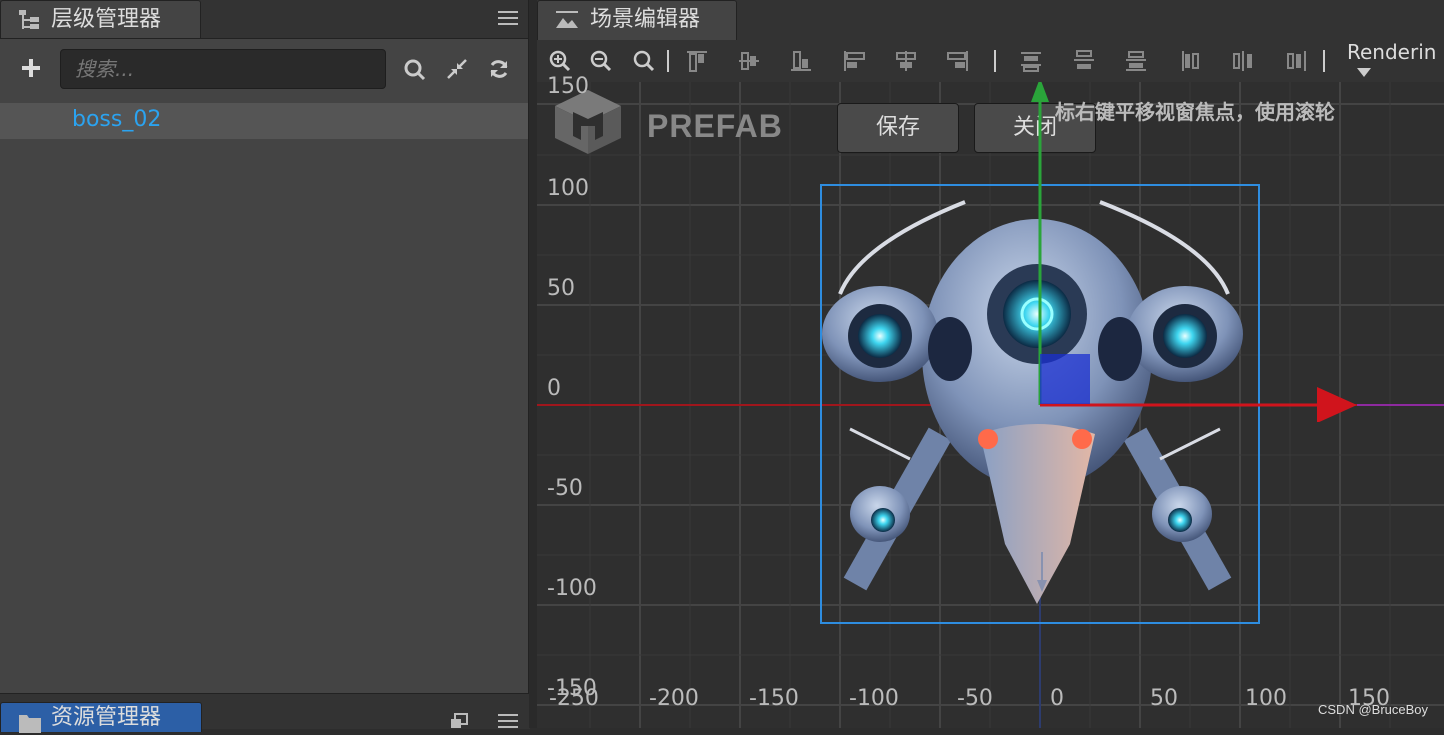  Describe the element at coordinates (645, 19) in the screenshot. I see `tab-scene-label: 场景编辑器` at that location.